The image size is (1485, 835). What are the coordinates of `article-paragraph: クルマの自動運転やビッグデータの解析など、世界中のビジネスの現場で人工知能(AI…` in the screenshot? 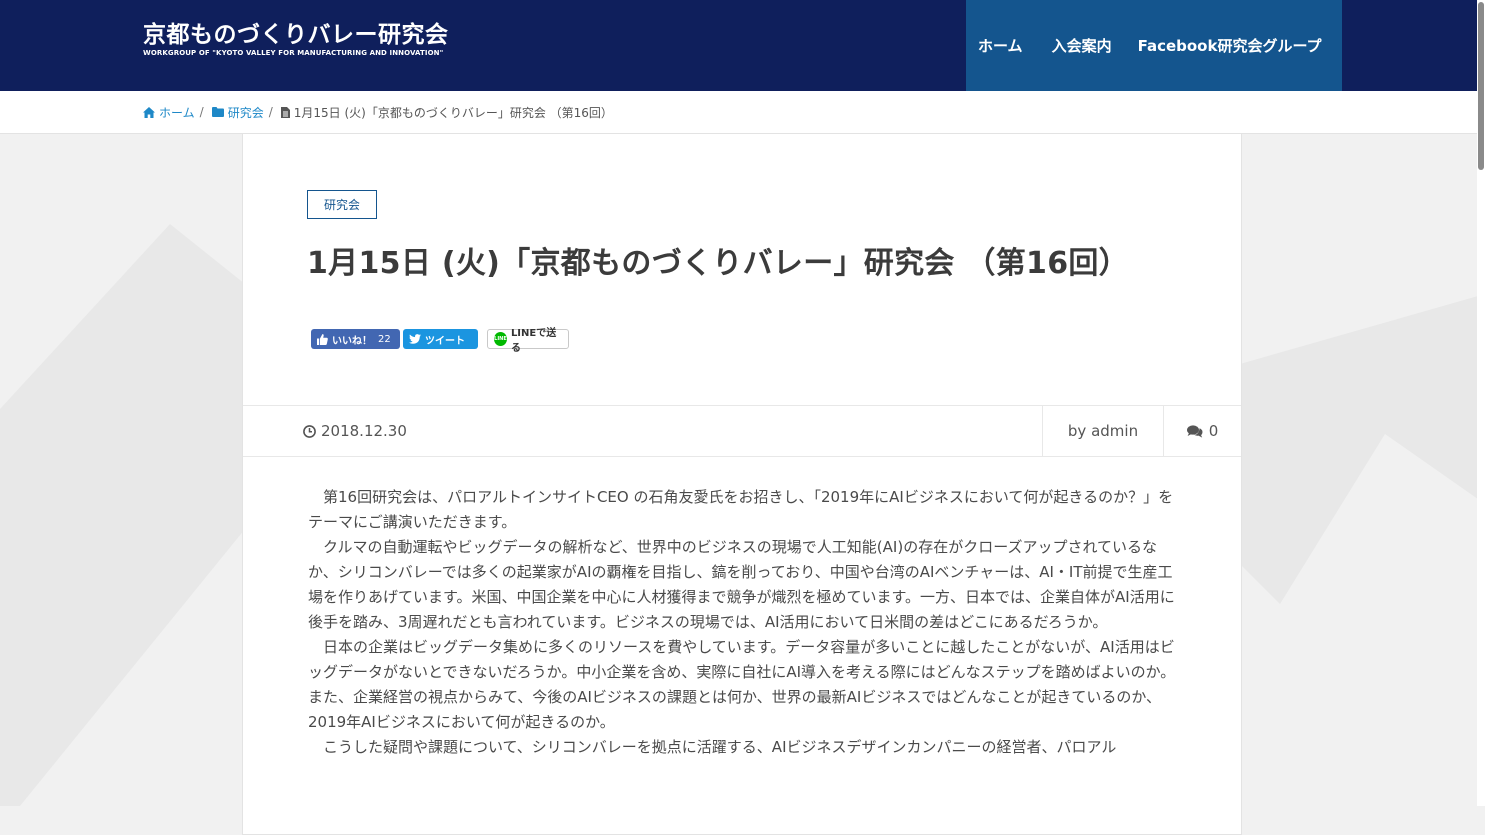 It's located at (741, 584).